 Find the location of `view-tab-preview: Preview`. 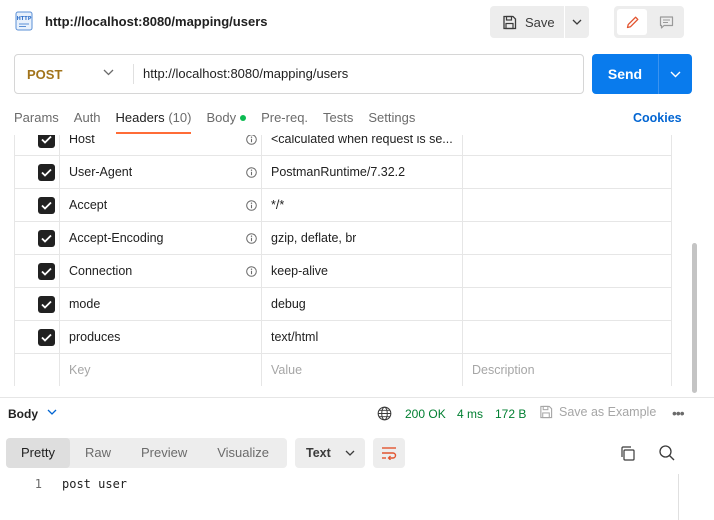

view-tab-preview: Preview is located at coordinates (164, 453).